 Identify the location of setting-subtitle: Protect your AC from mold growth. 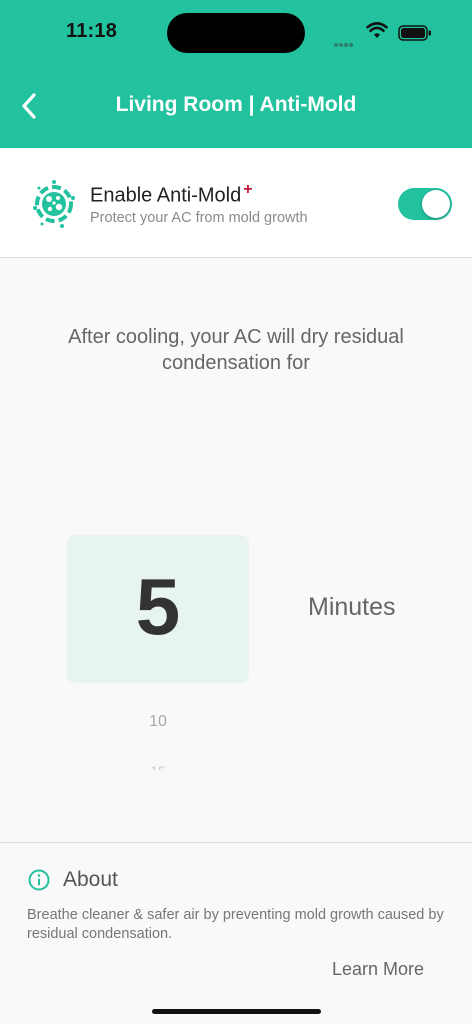
(199, 218).